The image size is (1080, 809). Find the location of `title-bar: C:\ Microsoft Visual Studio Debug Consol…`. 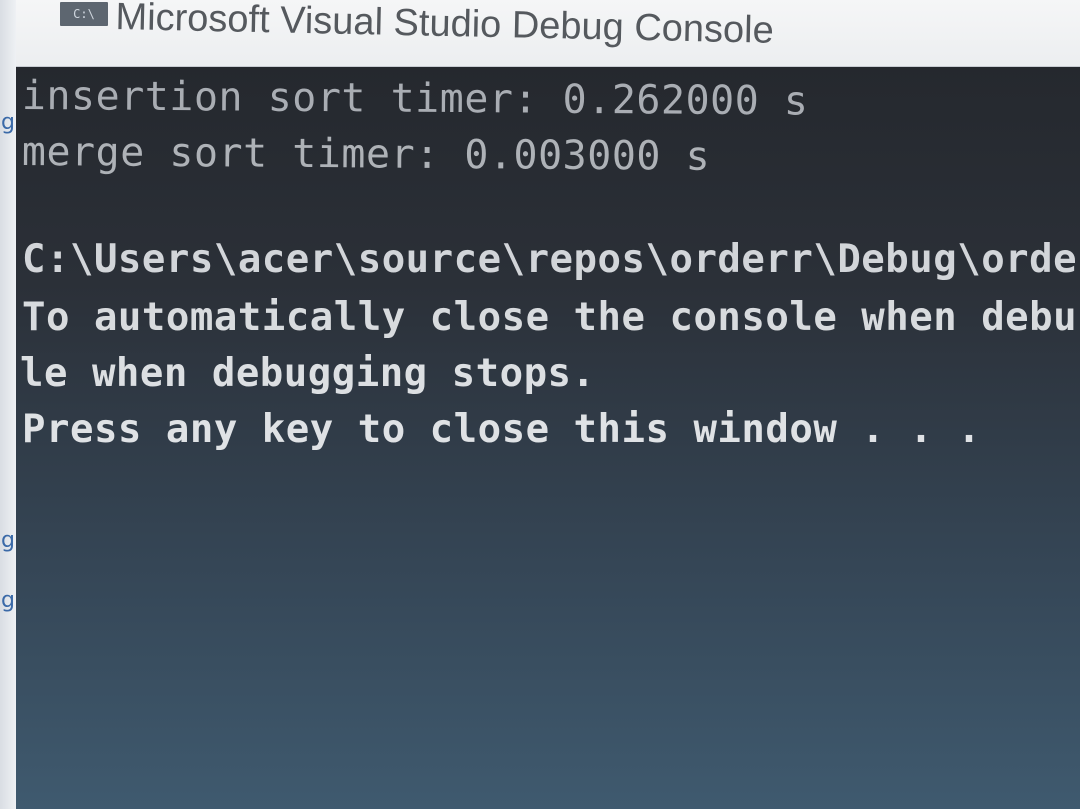

title-bar: C:\ Microsoft Visual Studio Debug Consol… is located at coordinates (548, 33).